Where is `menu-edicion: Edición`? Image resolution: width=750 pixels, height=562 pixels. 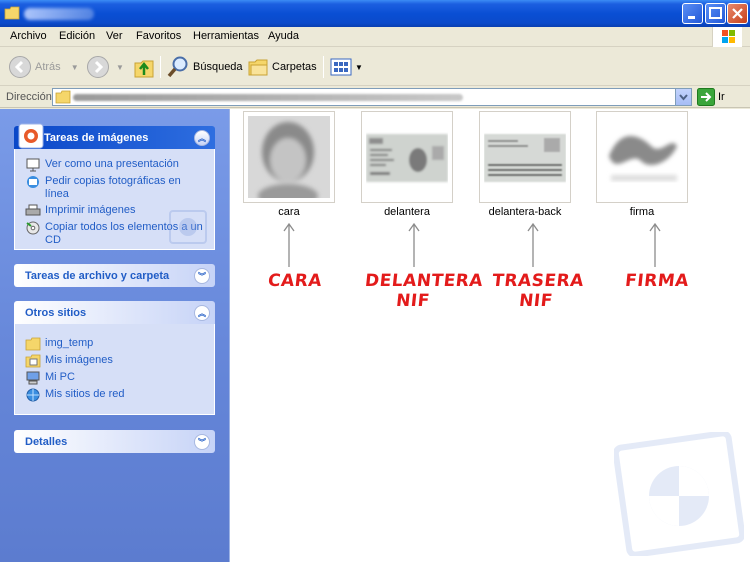
menu-edicion: Edición is located at coordinates (77, 36).